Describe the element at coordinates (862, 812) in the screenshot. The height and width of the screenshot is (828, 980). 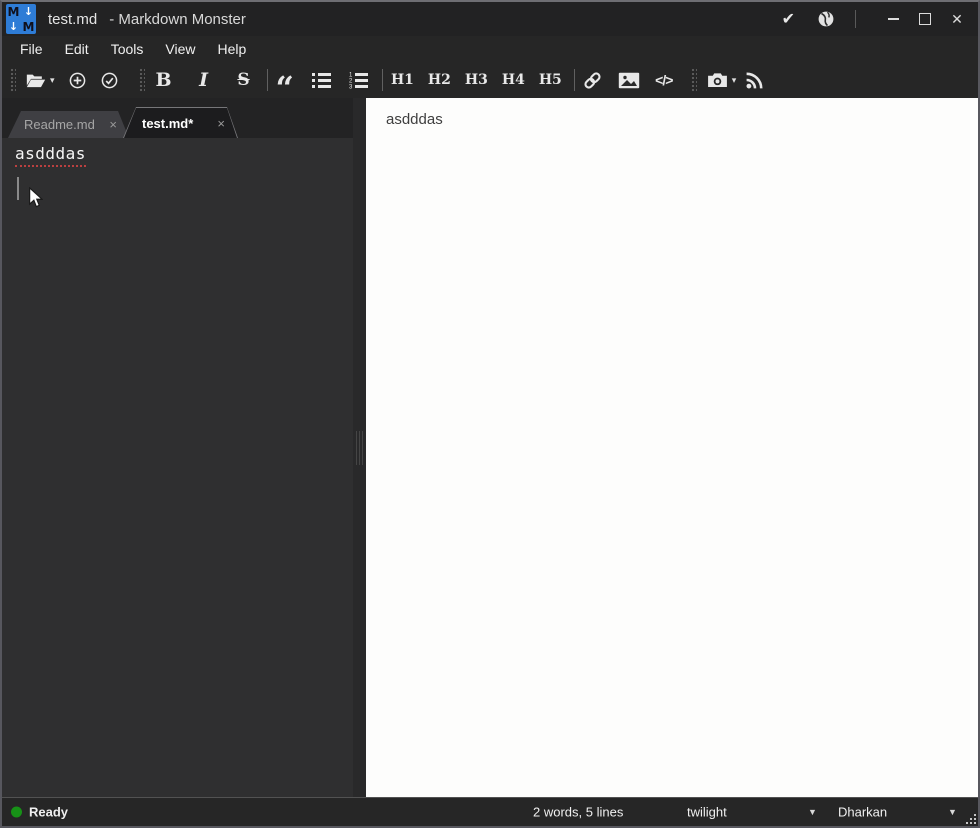
I see `editor-theme-dropdown: Dharkan` at that location.